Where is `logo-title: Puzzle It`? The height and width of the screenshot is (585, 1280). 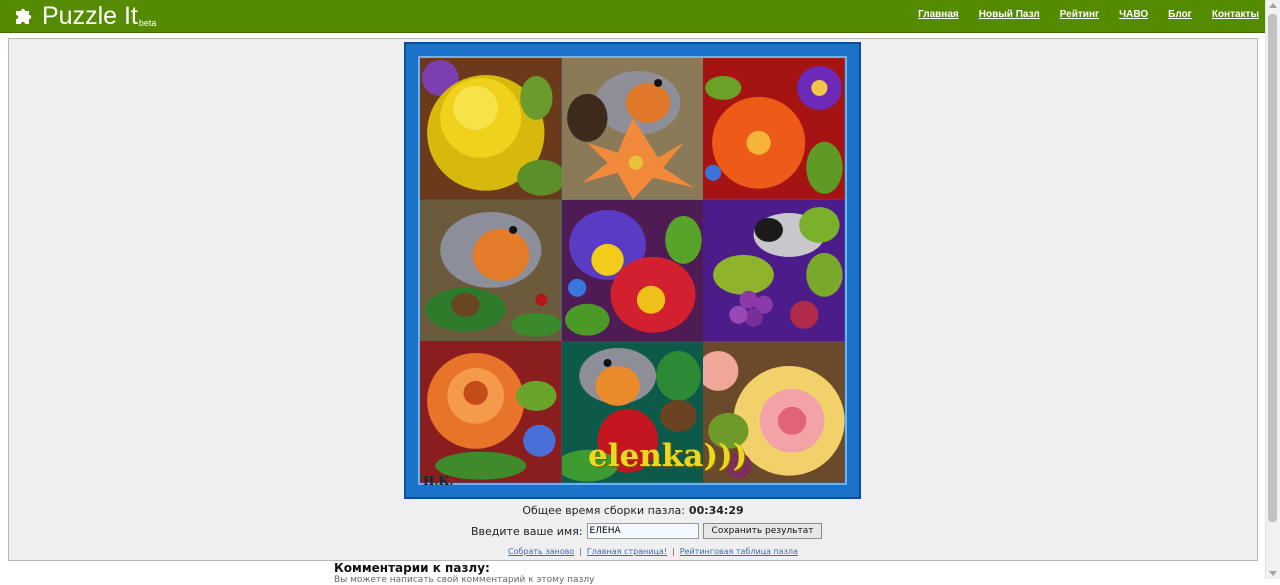 logo-title: Puzzle It is located at coordinates (90, 16).